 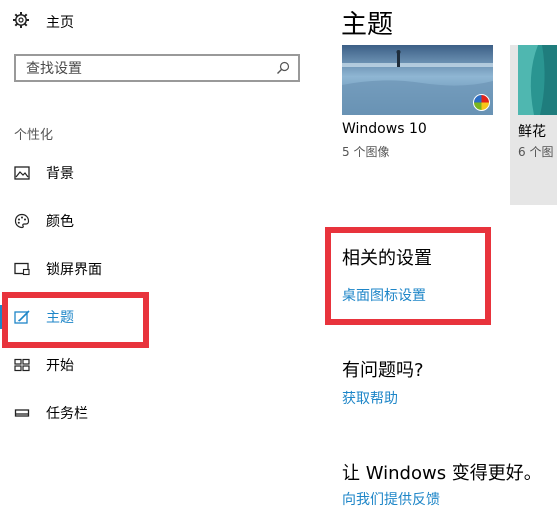 I want to click on search-box: 查找设置, so click(x=157, y=68).